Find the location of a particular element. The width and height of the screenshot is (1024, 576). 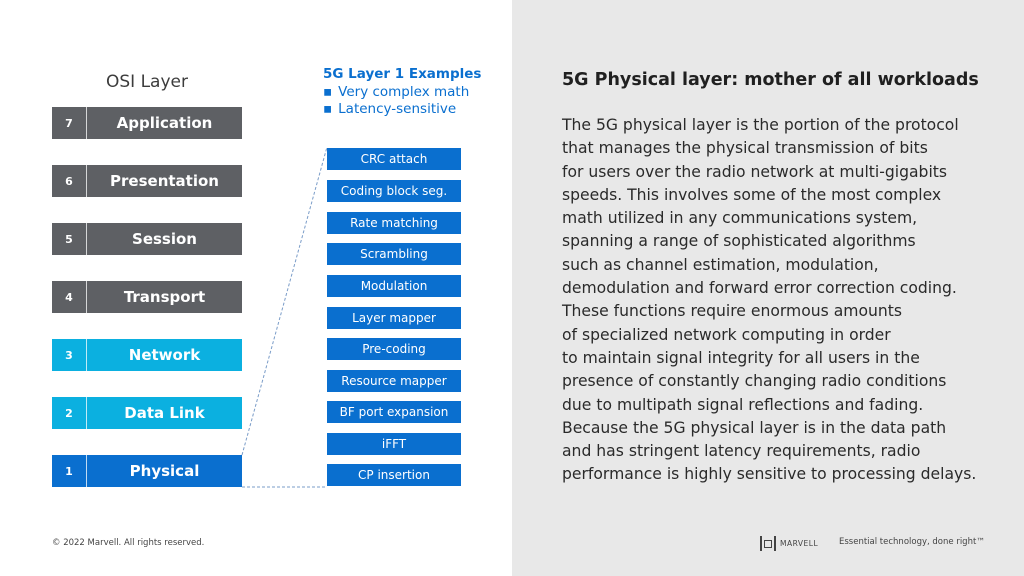

osi-layer-4: 4 Transport is located at coordinates (147, 297).